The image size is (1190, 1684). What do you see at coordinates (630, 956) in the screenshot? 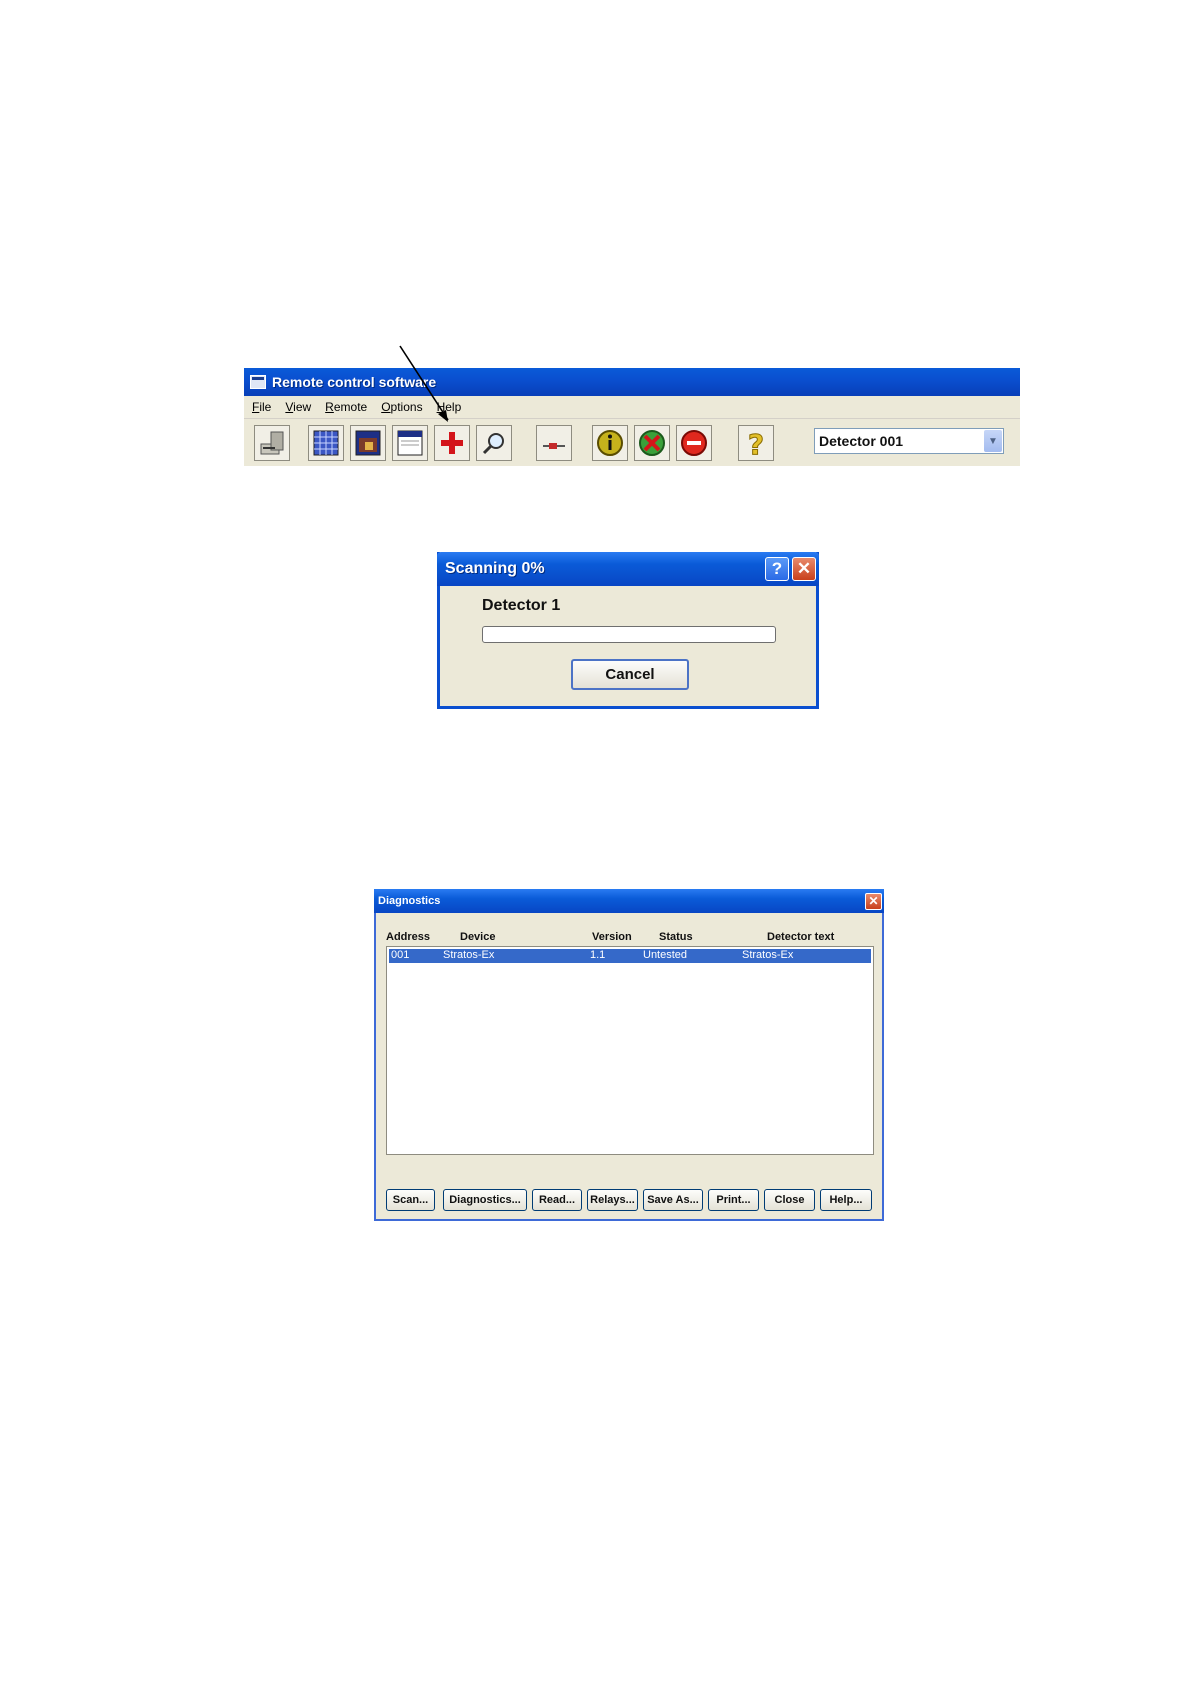
I see `table-row: 001 Stratos-Ex 1.1 Untested Stratos-Ex` at bounding box center [630, 956].